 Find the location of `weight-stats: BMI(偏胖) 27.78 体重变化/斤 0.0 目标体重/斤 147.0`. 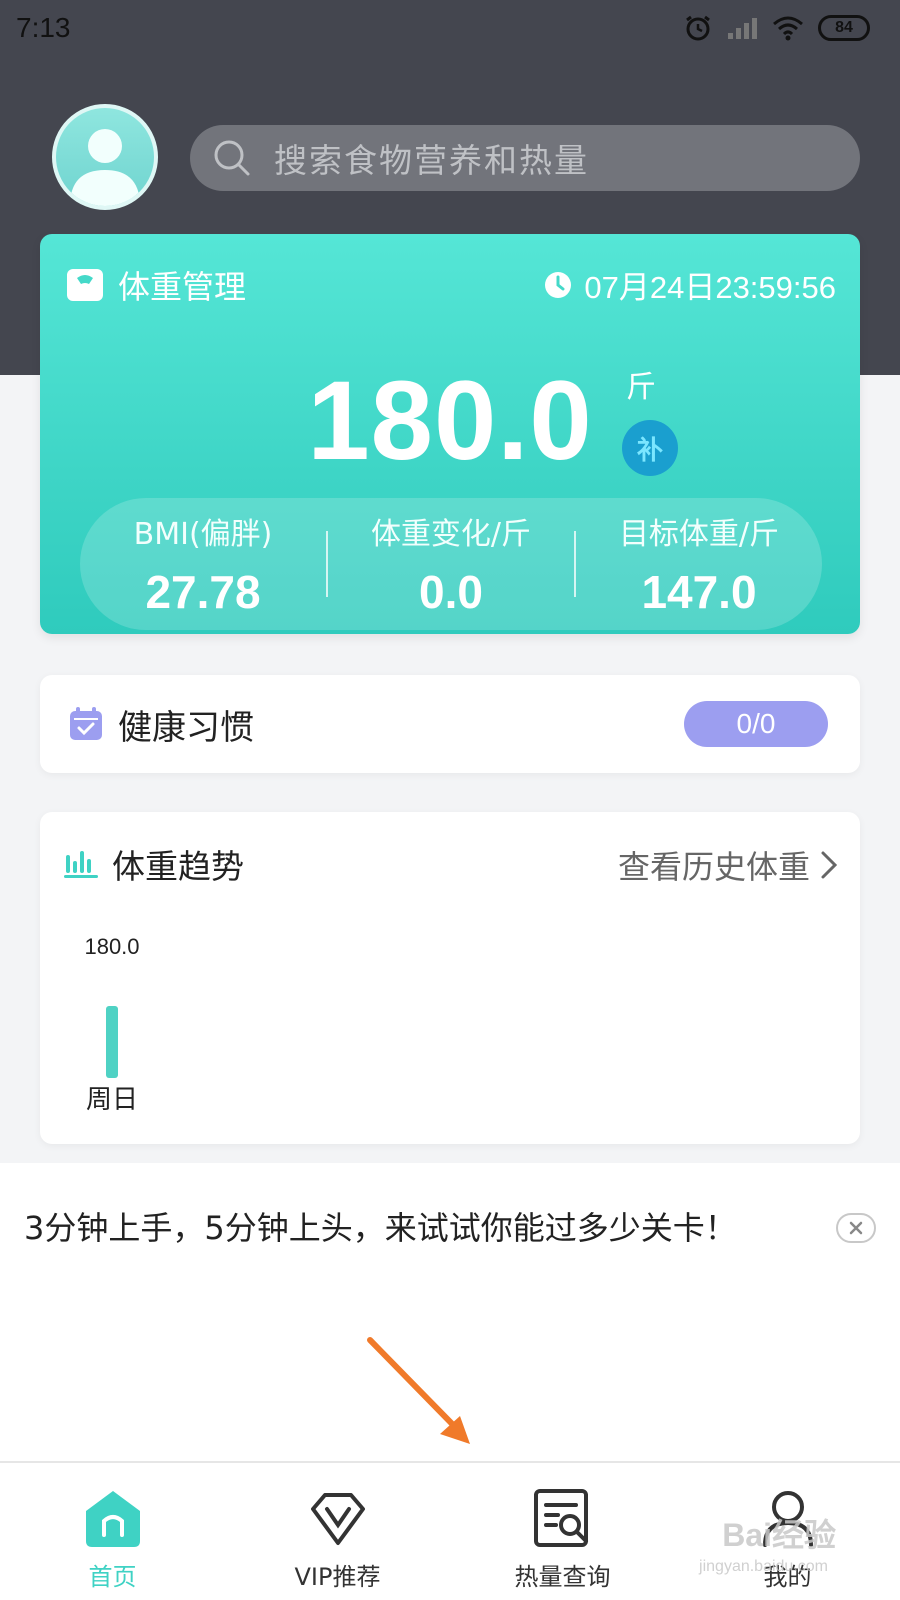

weight-stats: BMI(偏胖) 27.78 体重变化/斤 0.0 目标体重/斤 147.0 is located at coordinates (451, 564).